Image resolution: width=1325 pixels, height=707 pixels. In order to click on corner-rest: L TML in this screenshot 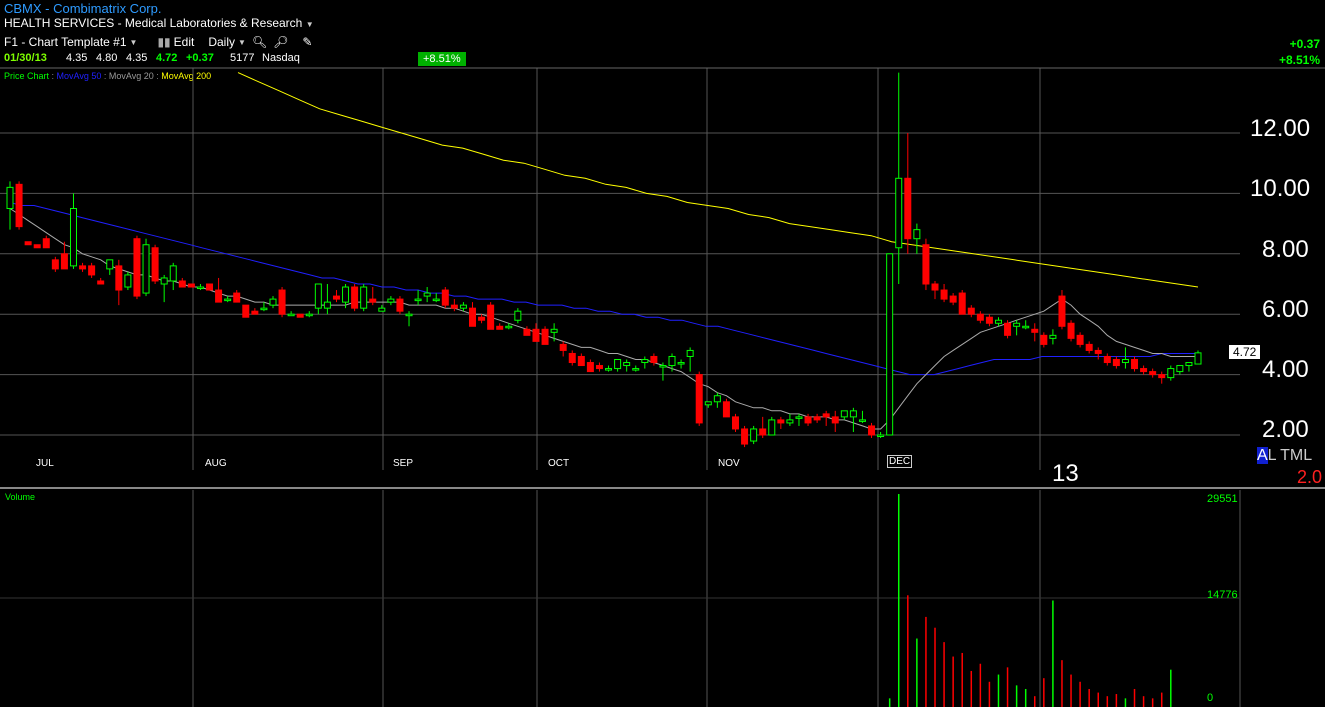, I will do `click(1290, 455)`.